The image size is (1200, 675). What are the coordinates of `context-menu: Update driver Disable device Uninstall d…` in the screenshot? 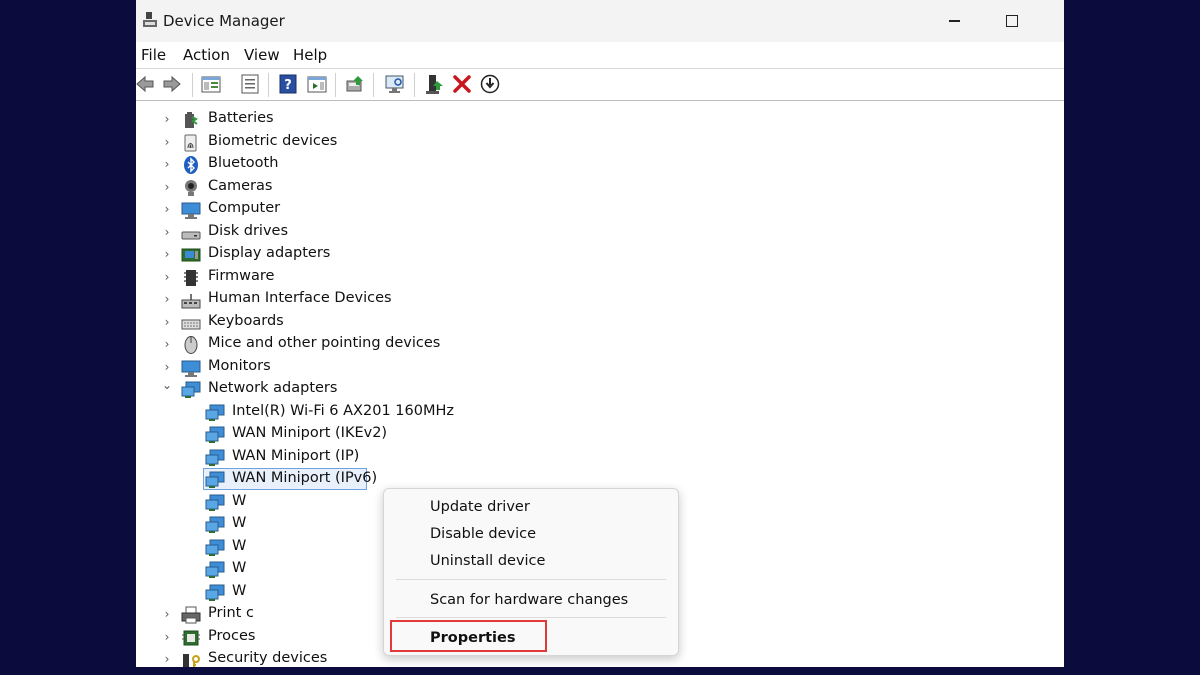 It's located at (531, 572).